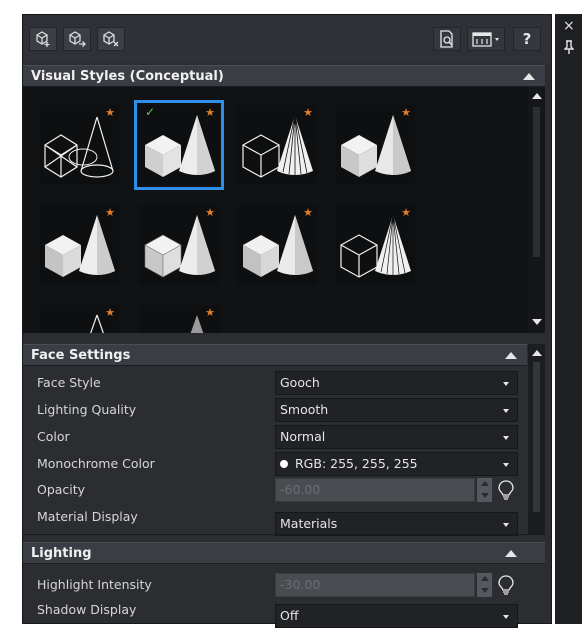 The image size is (582, 628). I want to click on highlight-intensity-label: Highlight Intensity, so click(94, 584).